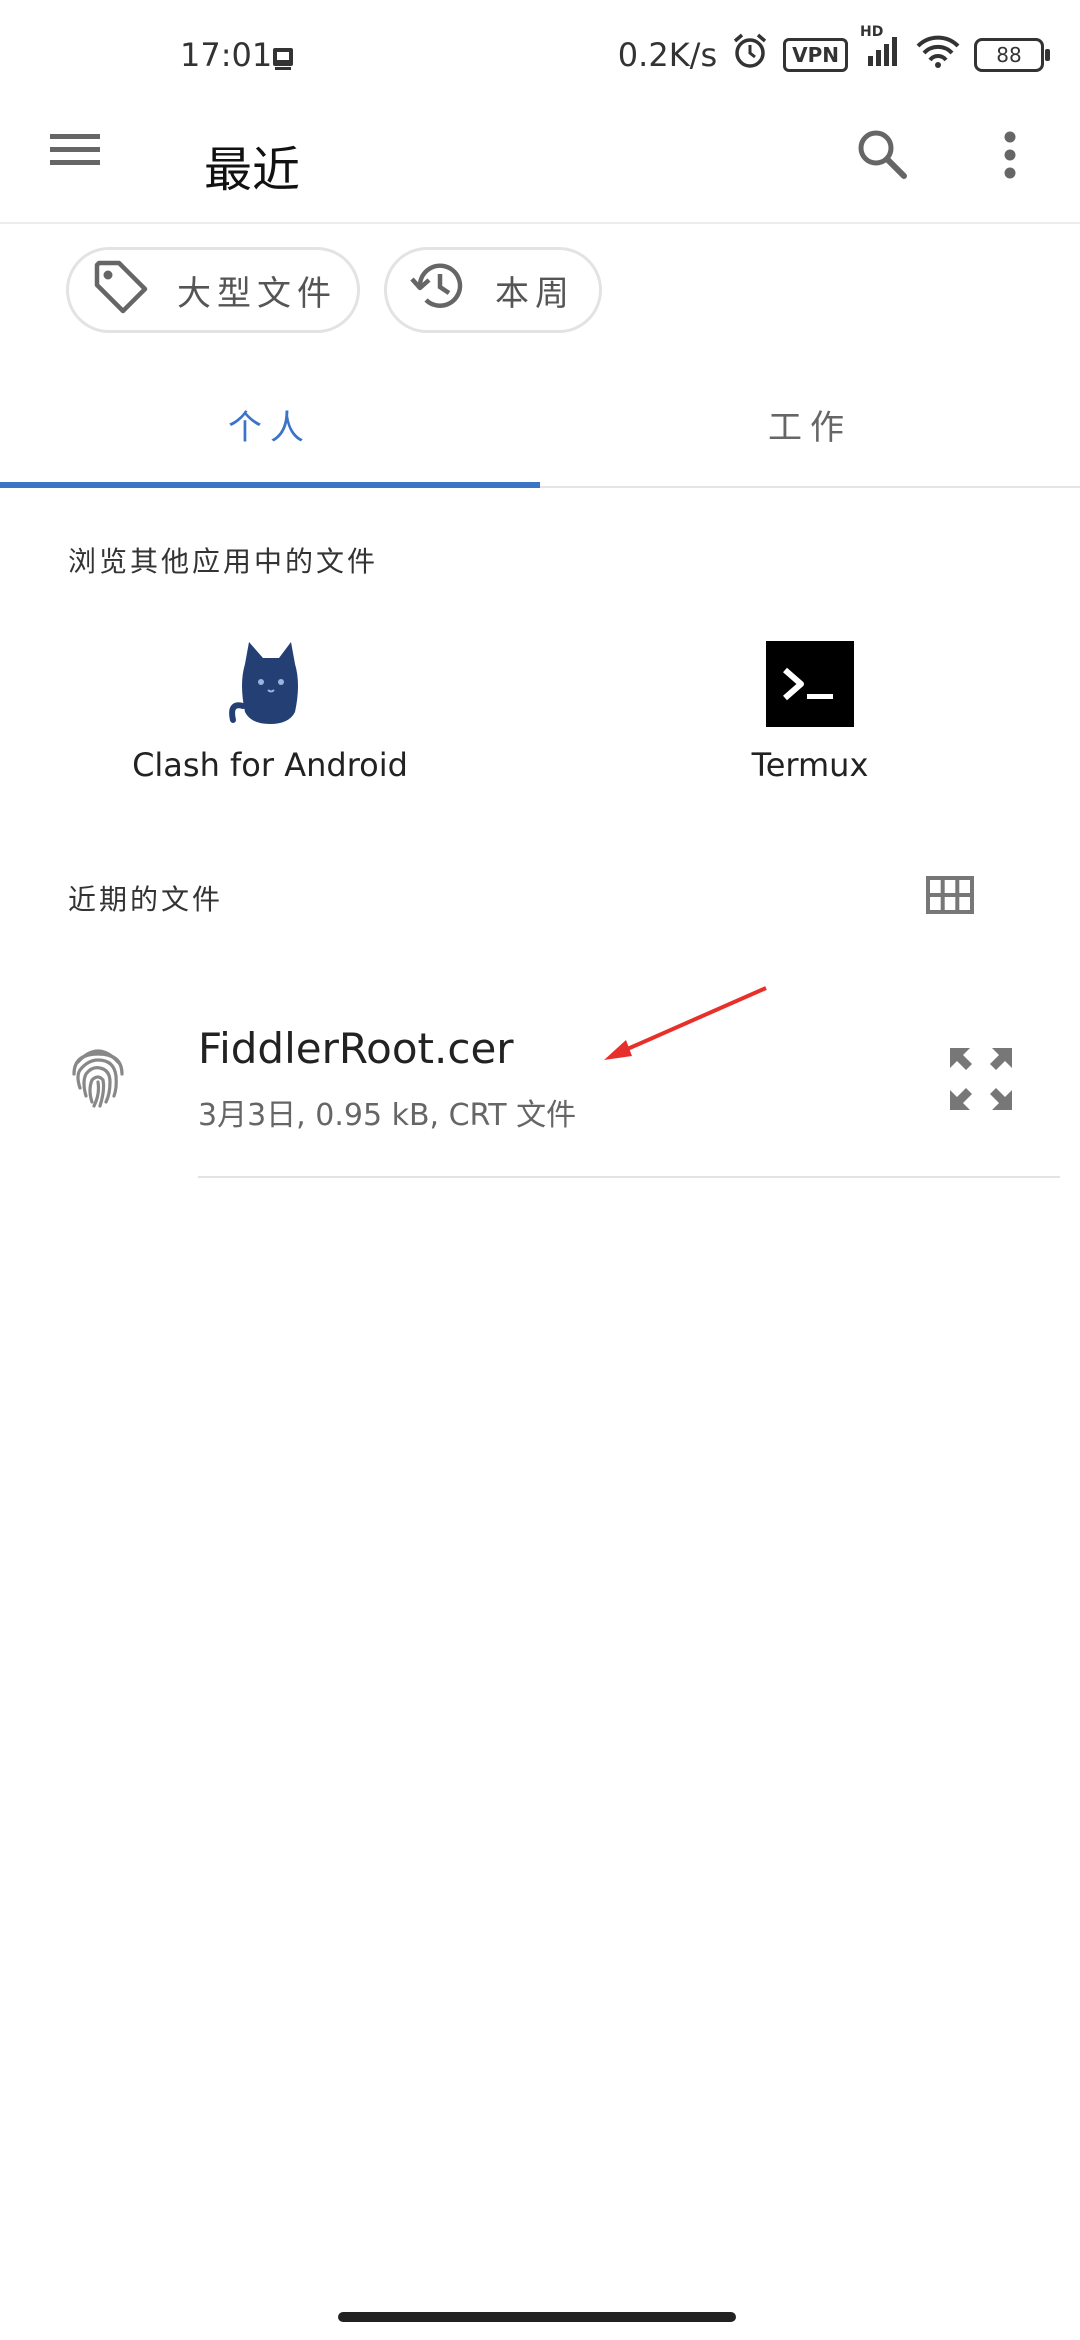 The image size is (1080, 2340). I want to click on alarm-icon, so click(750, 55).